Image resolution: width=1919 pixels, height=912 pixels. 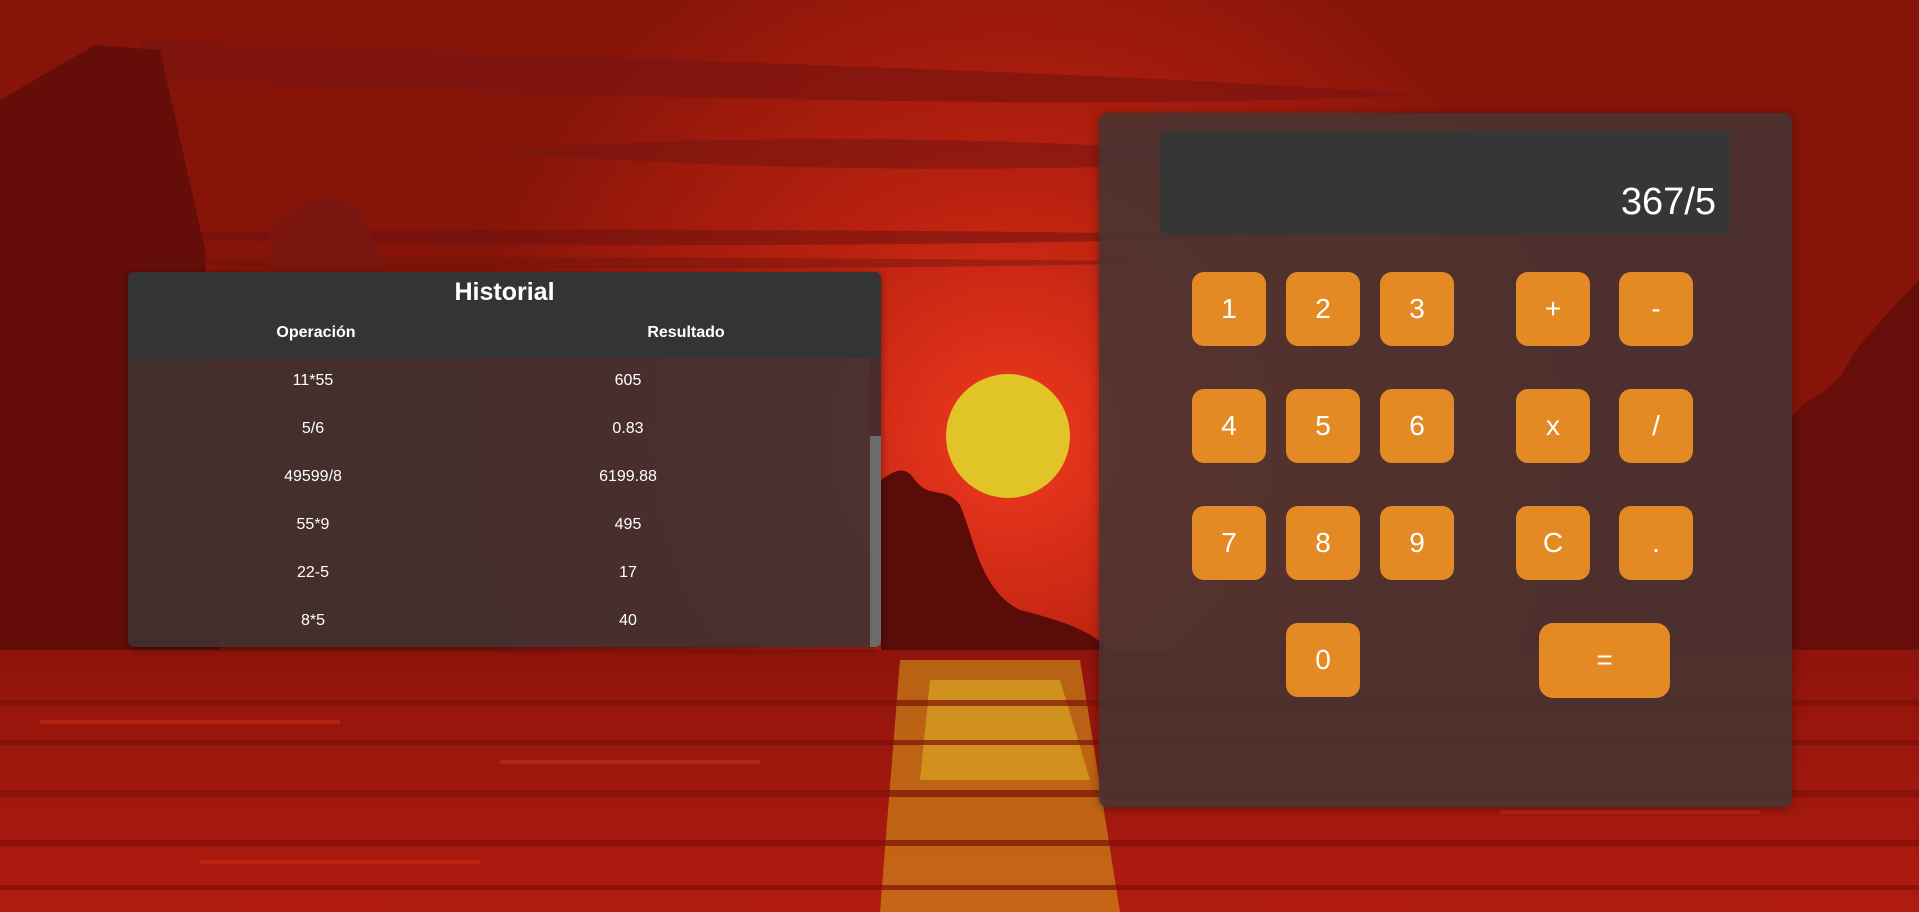 What do you see at coordinates (1323, 309) in the screenshot?
I see `key-2-button: 2` at bounding box center [1323, 309].